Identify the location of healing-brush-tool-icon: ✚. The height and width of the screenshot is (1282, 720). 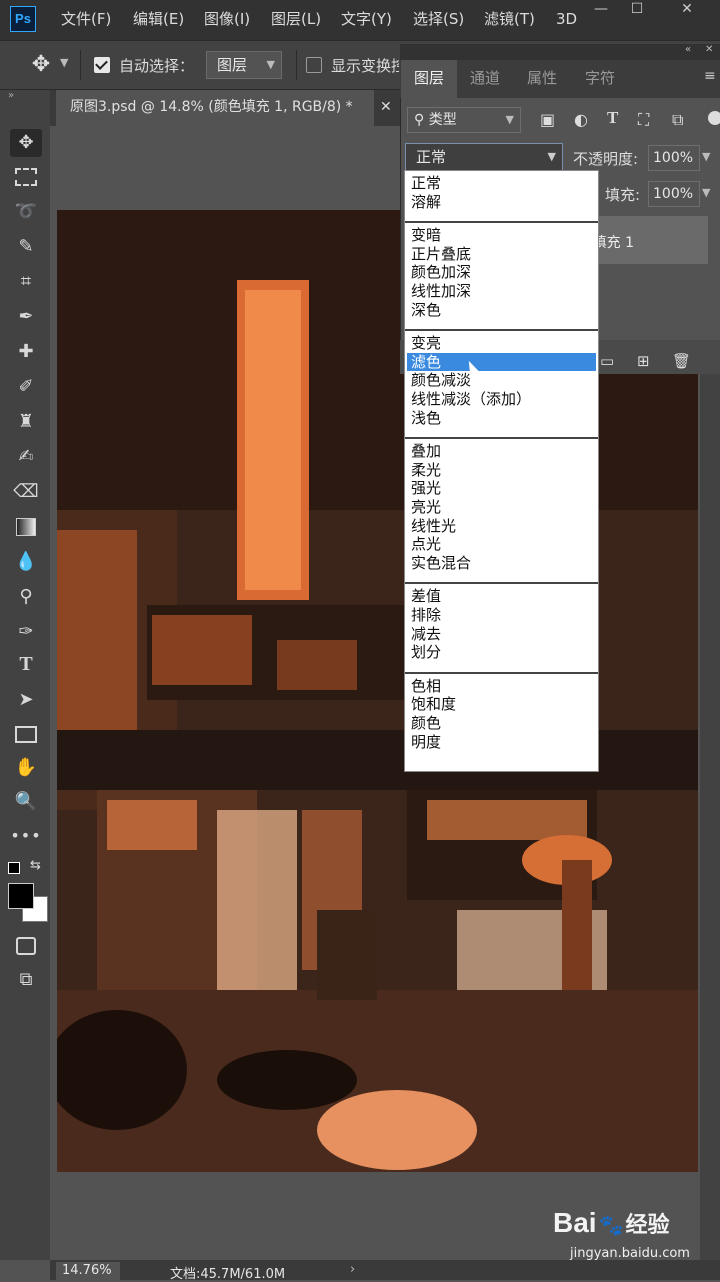
(26, 352).